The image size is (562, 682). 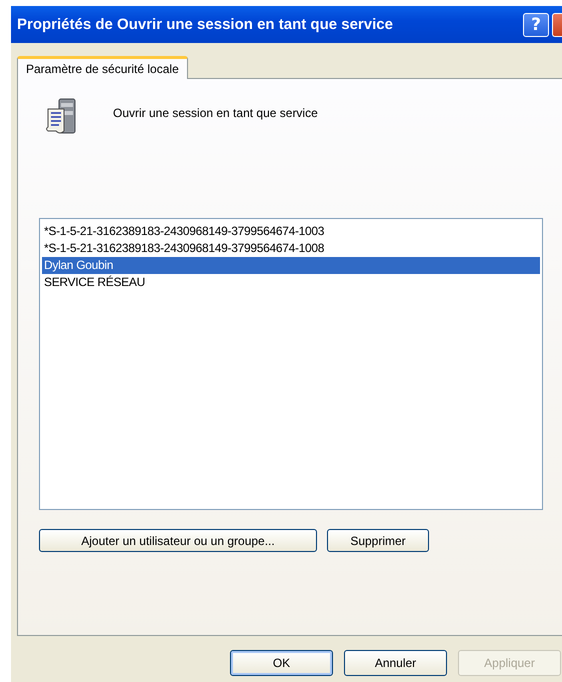 I want to click on list-item: *S-1-5-21-3162389183-2430968149-3799564674-1008, so click(x=291, y=248).